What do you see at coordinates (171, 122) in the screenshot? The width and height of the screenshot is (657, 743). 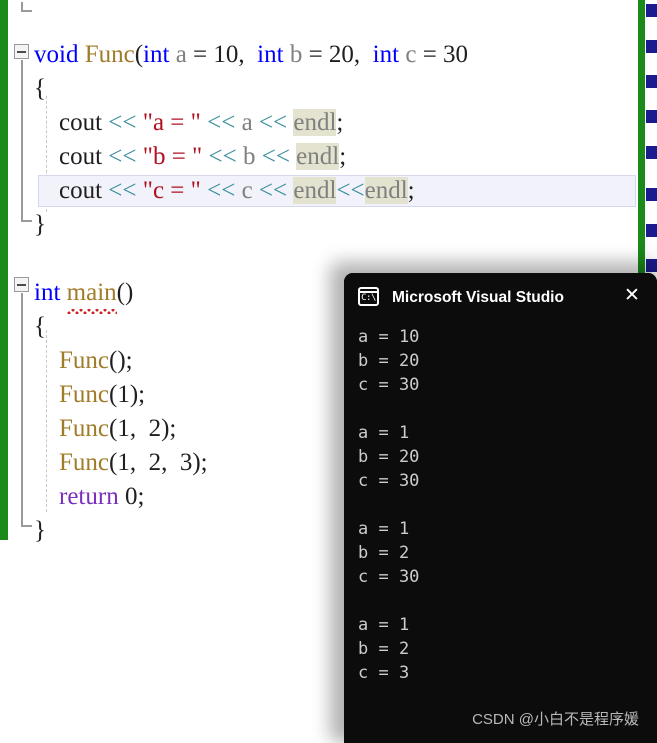 I see `code-token: "a = "` at bounding box center [171, 122].